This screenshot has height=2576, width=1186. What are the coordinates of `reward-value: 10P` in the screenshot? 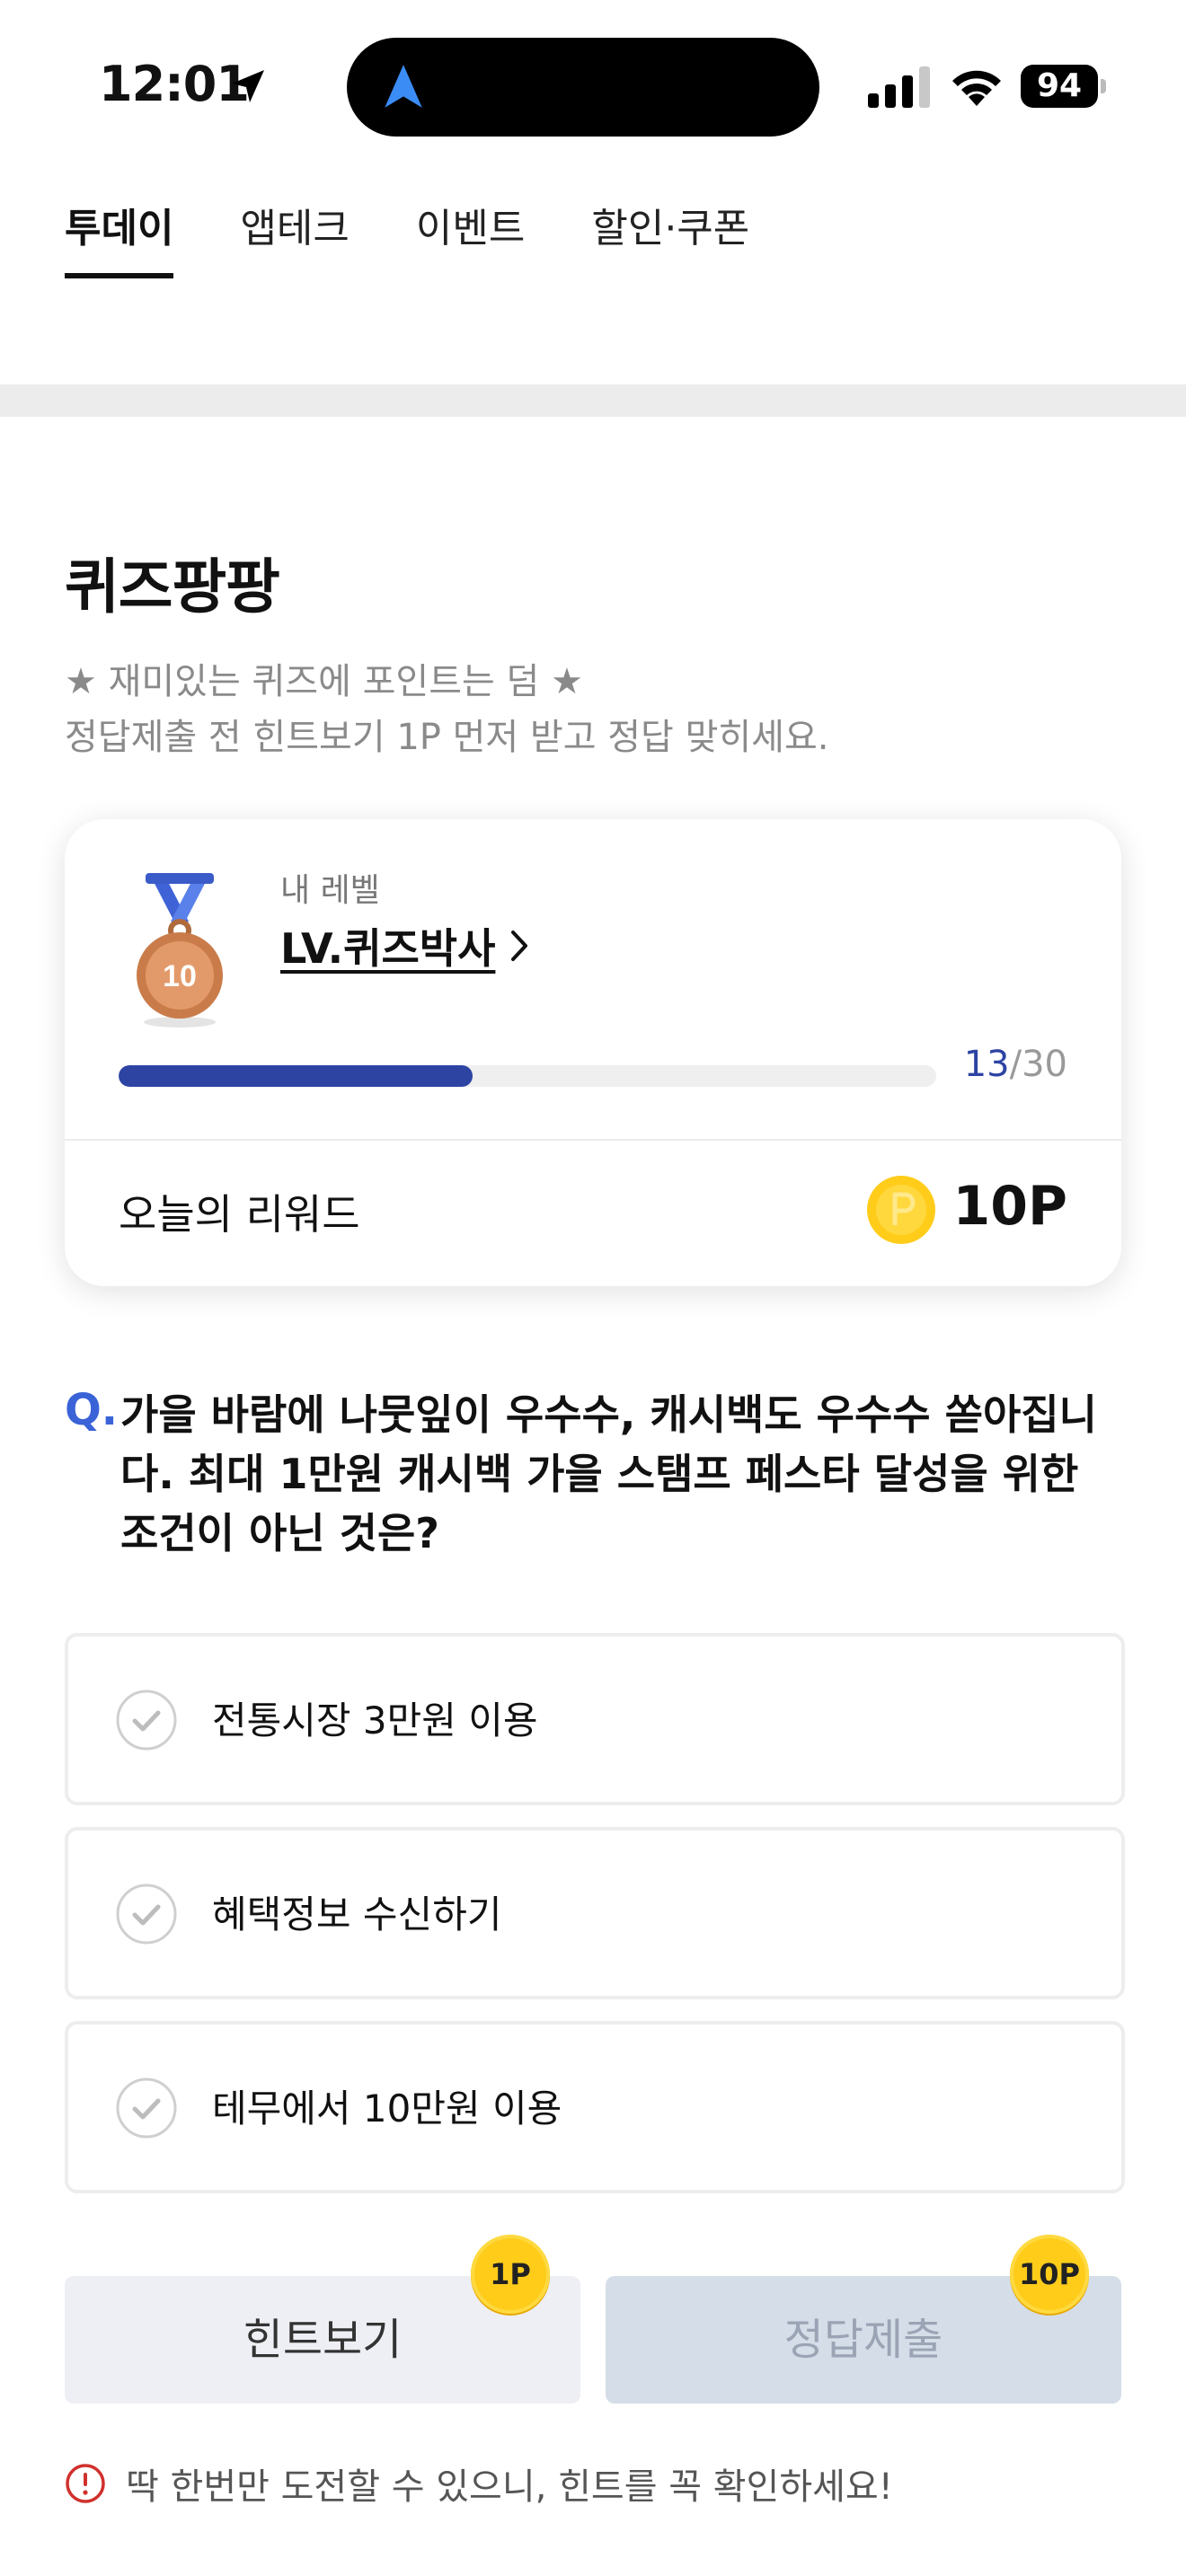 It's located at (1009, 1206).